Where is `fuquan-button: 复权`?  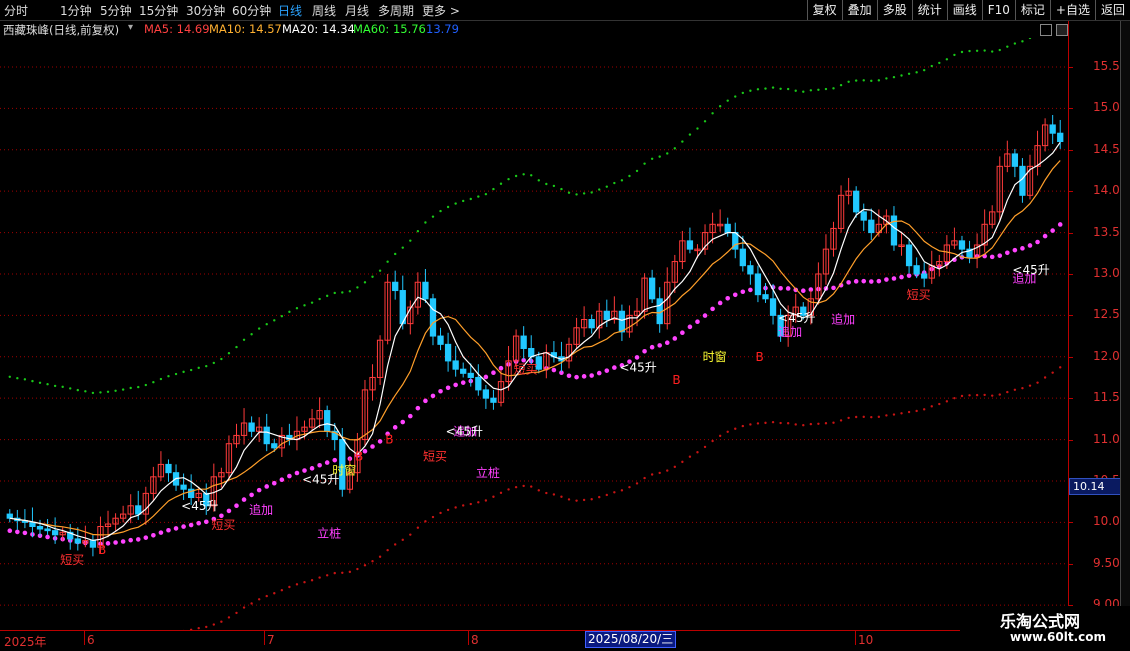 fuquan-button: 复权 is located at coordinates (824, 10).